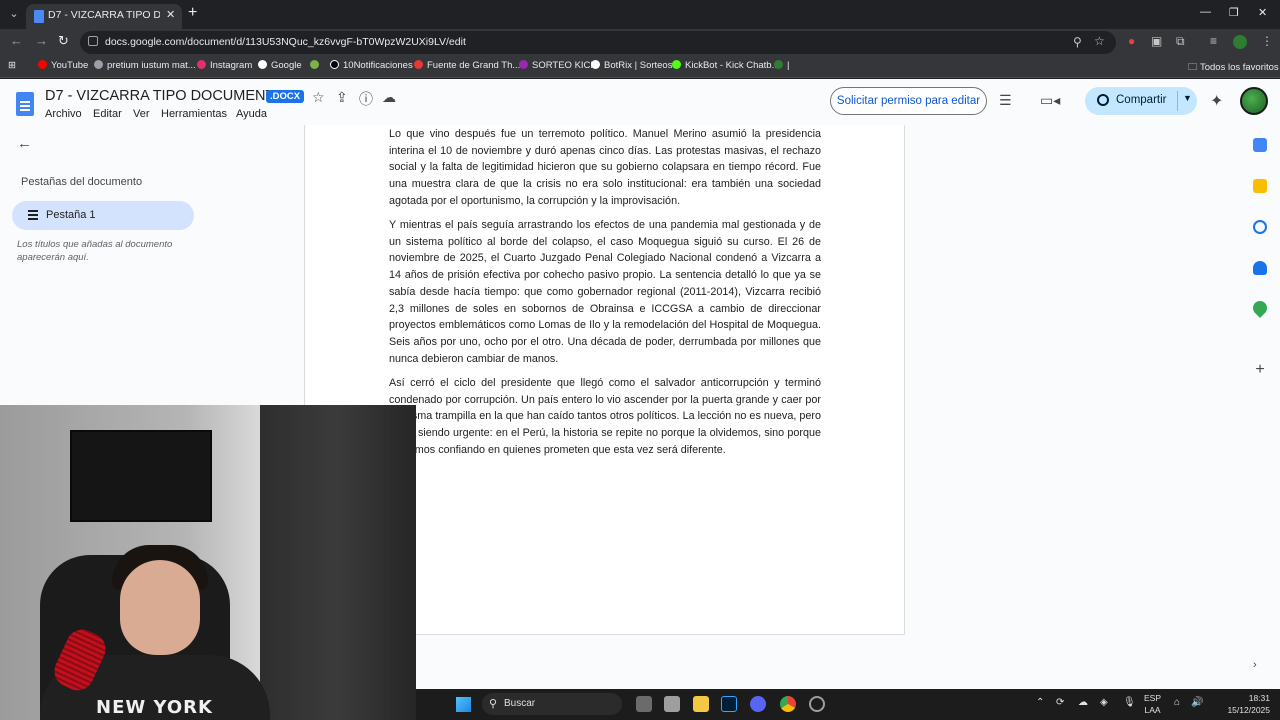 This screenshot has width=1280, height=720. I want to click on document-tabs-heading: Pestañas del documento, so click(82, 182).